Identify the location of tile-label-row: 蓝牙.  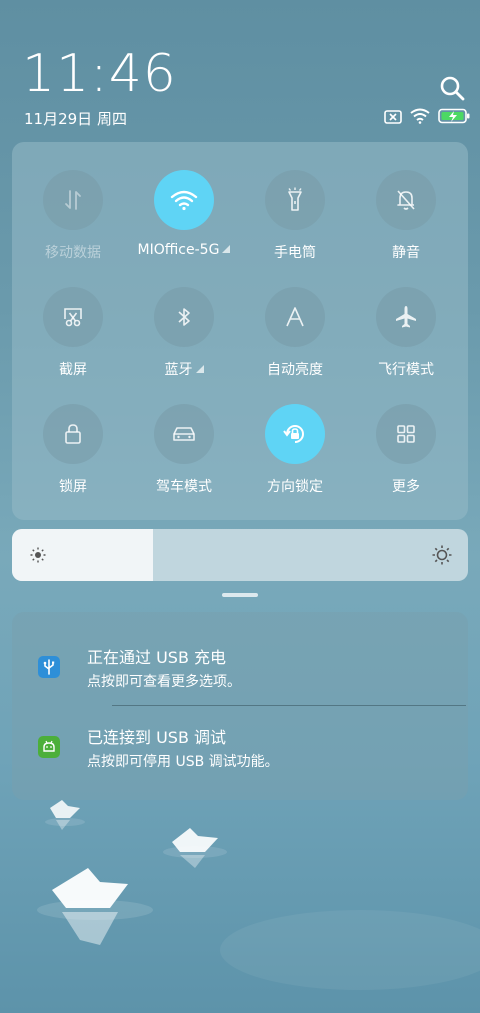
(184, 369).